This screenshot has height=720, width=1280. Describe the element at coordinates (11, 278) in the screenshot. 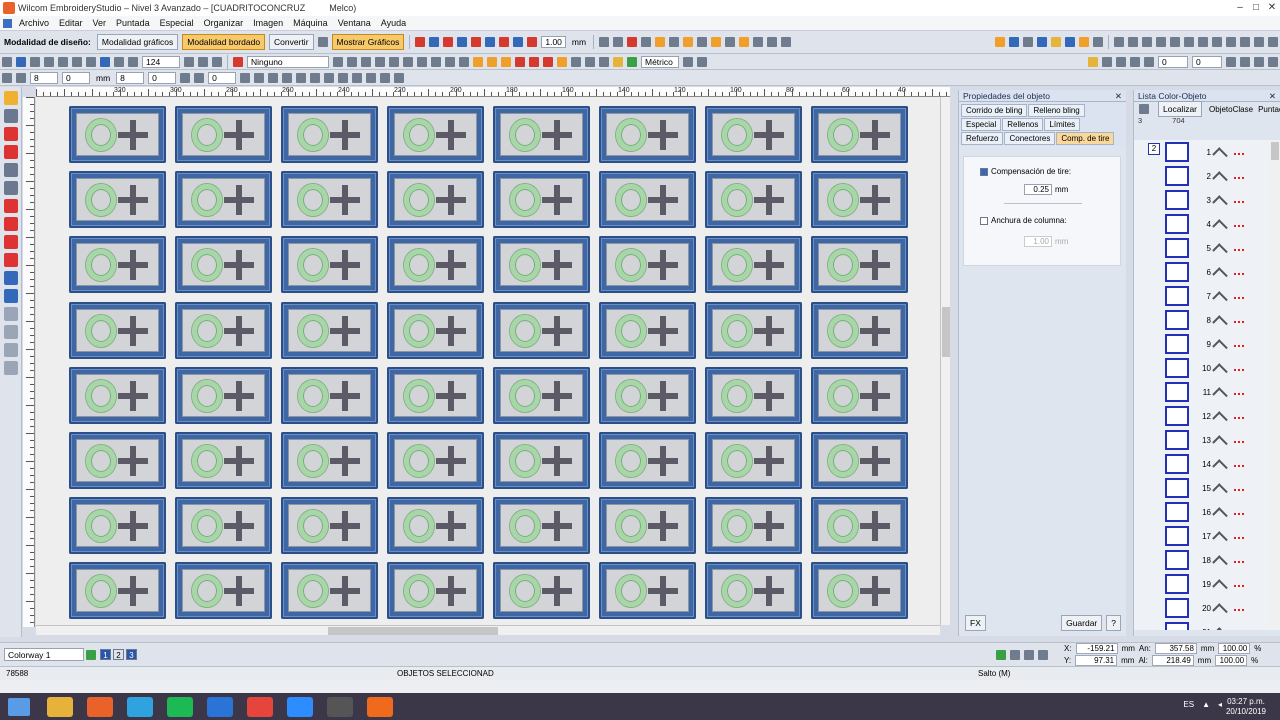

I see `lettering-tool-icon` at that location.